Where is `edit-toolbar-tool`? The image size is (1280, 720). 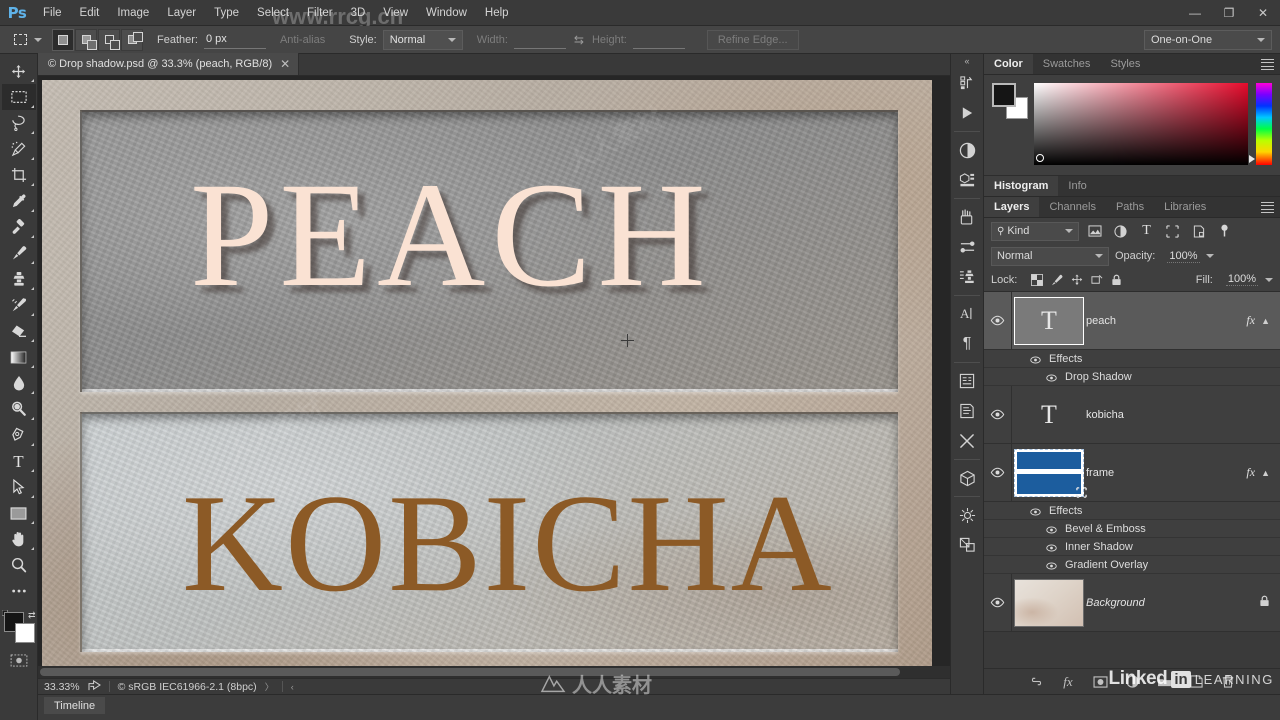 edit-toolbar-tool is located at coordinates (19, 591).